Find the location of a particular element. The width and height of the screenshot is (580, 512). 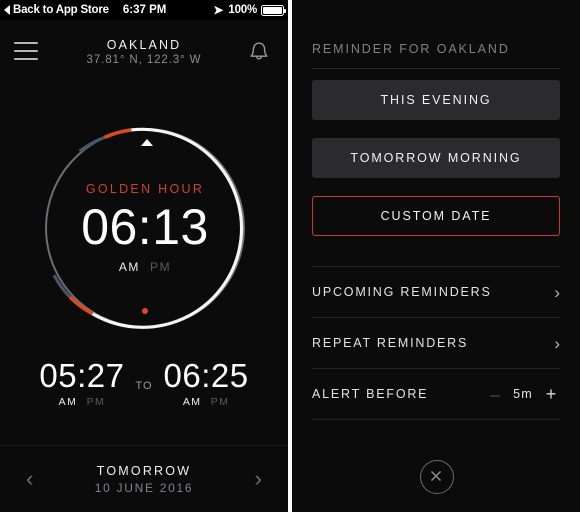

custom-date-button: CUSTOM DATE is located at coordinates (436, 216).